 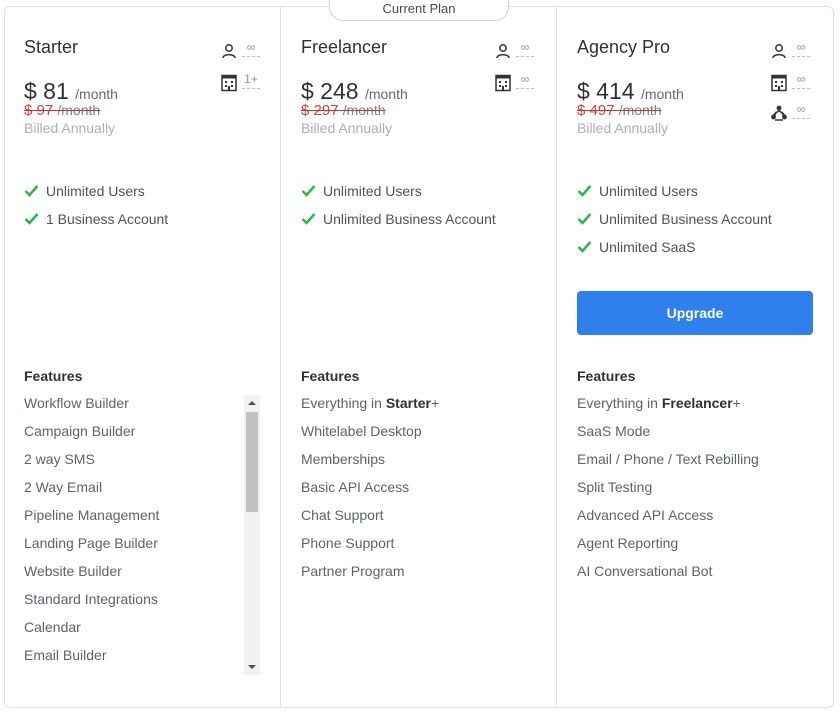 I want to click on plan-price: $ 414 /month, so click(x=630, y=91).